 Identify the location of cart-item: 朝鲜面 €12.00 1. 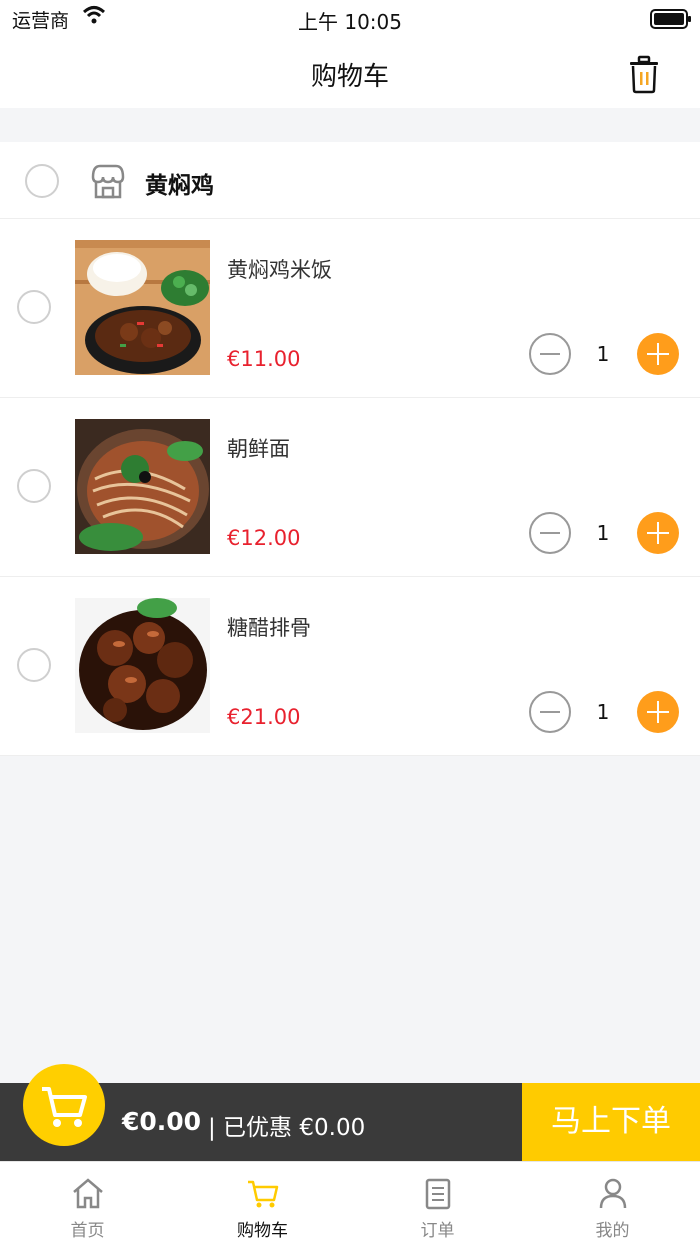
(350, 487).